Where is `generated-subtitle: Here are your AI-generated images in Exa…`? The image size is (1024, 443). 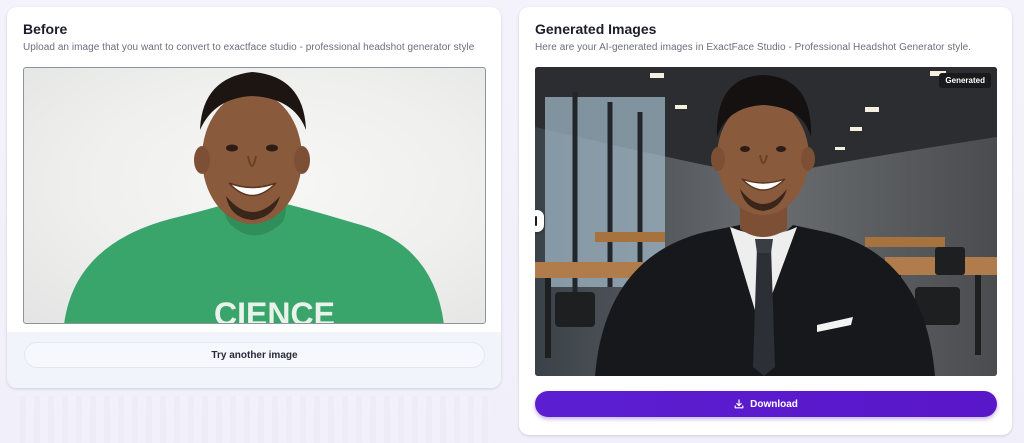 generated-subtitle: Here are your AI-generated images in Exa… is located at coordinates (753, 47).